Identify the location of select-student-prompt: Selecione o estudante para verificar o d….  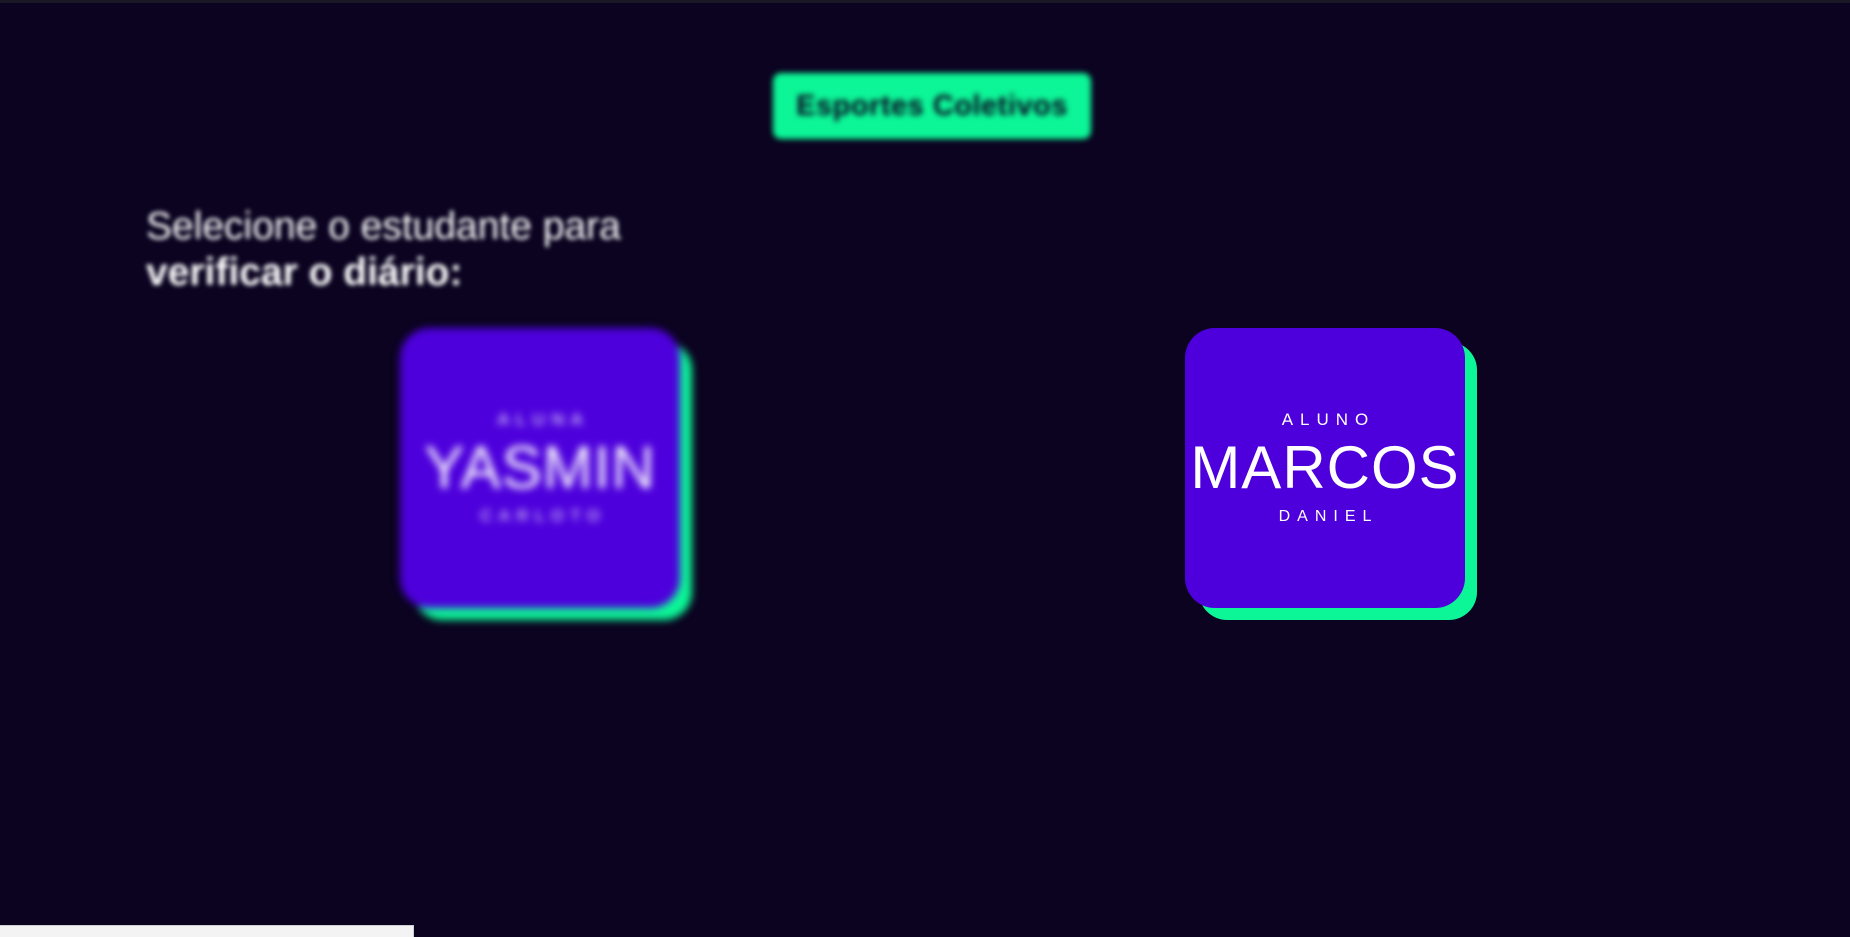
(383, 250).